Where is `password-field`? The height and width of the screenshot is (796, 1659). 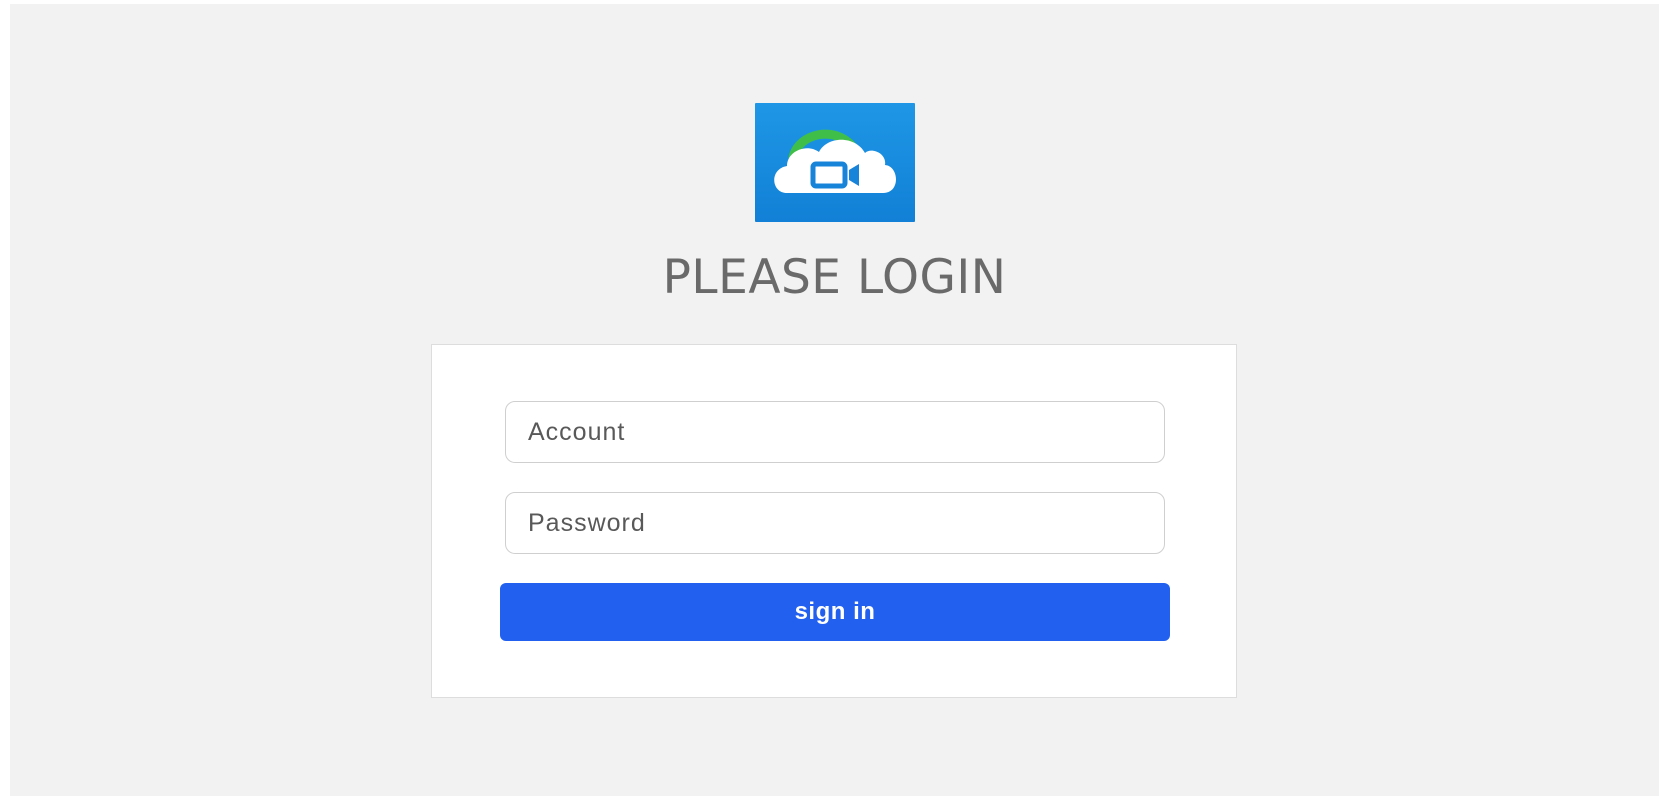
password-field is located at coordinates (835, 523).